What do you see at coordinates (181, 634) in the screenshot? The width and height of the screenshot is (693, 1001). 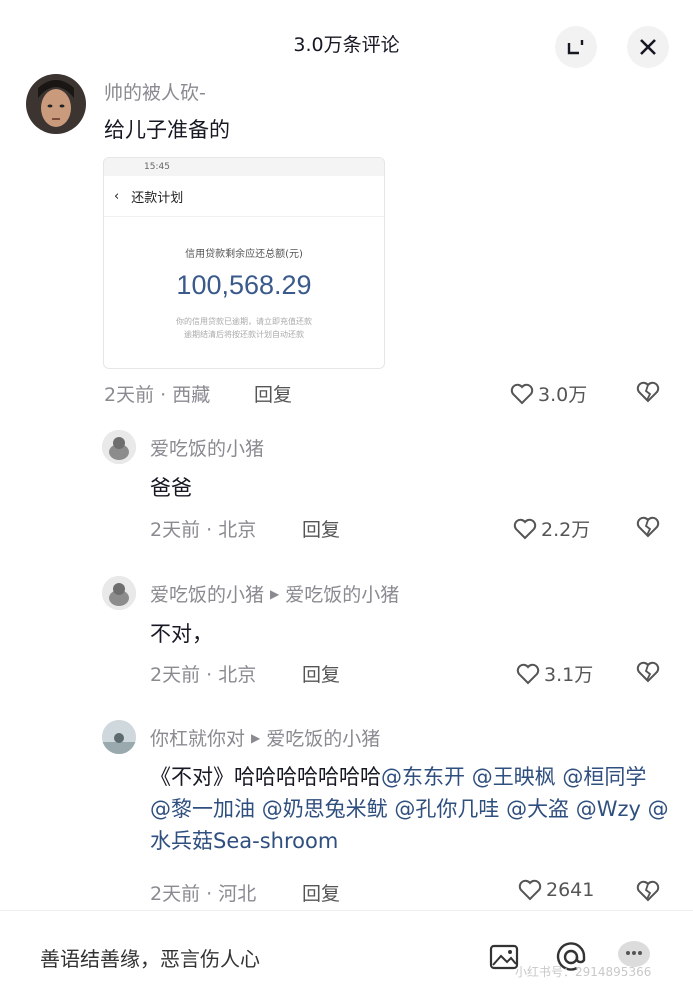 I see `comment-text: 不对，` at bounding box center [181, 634].